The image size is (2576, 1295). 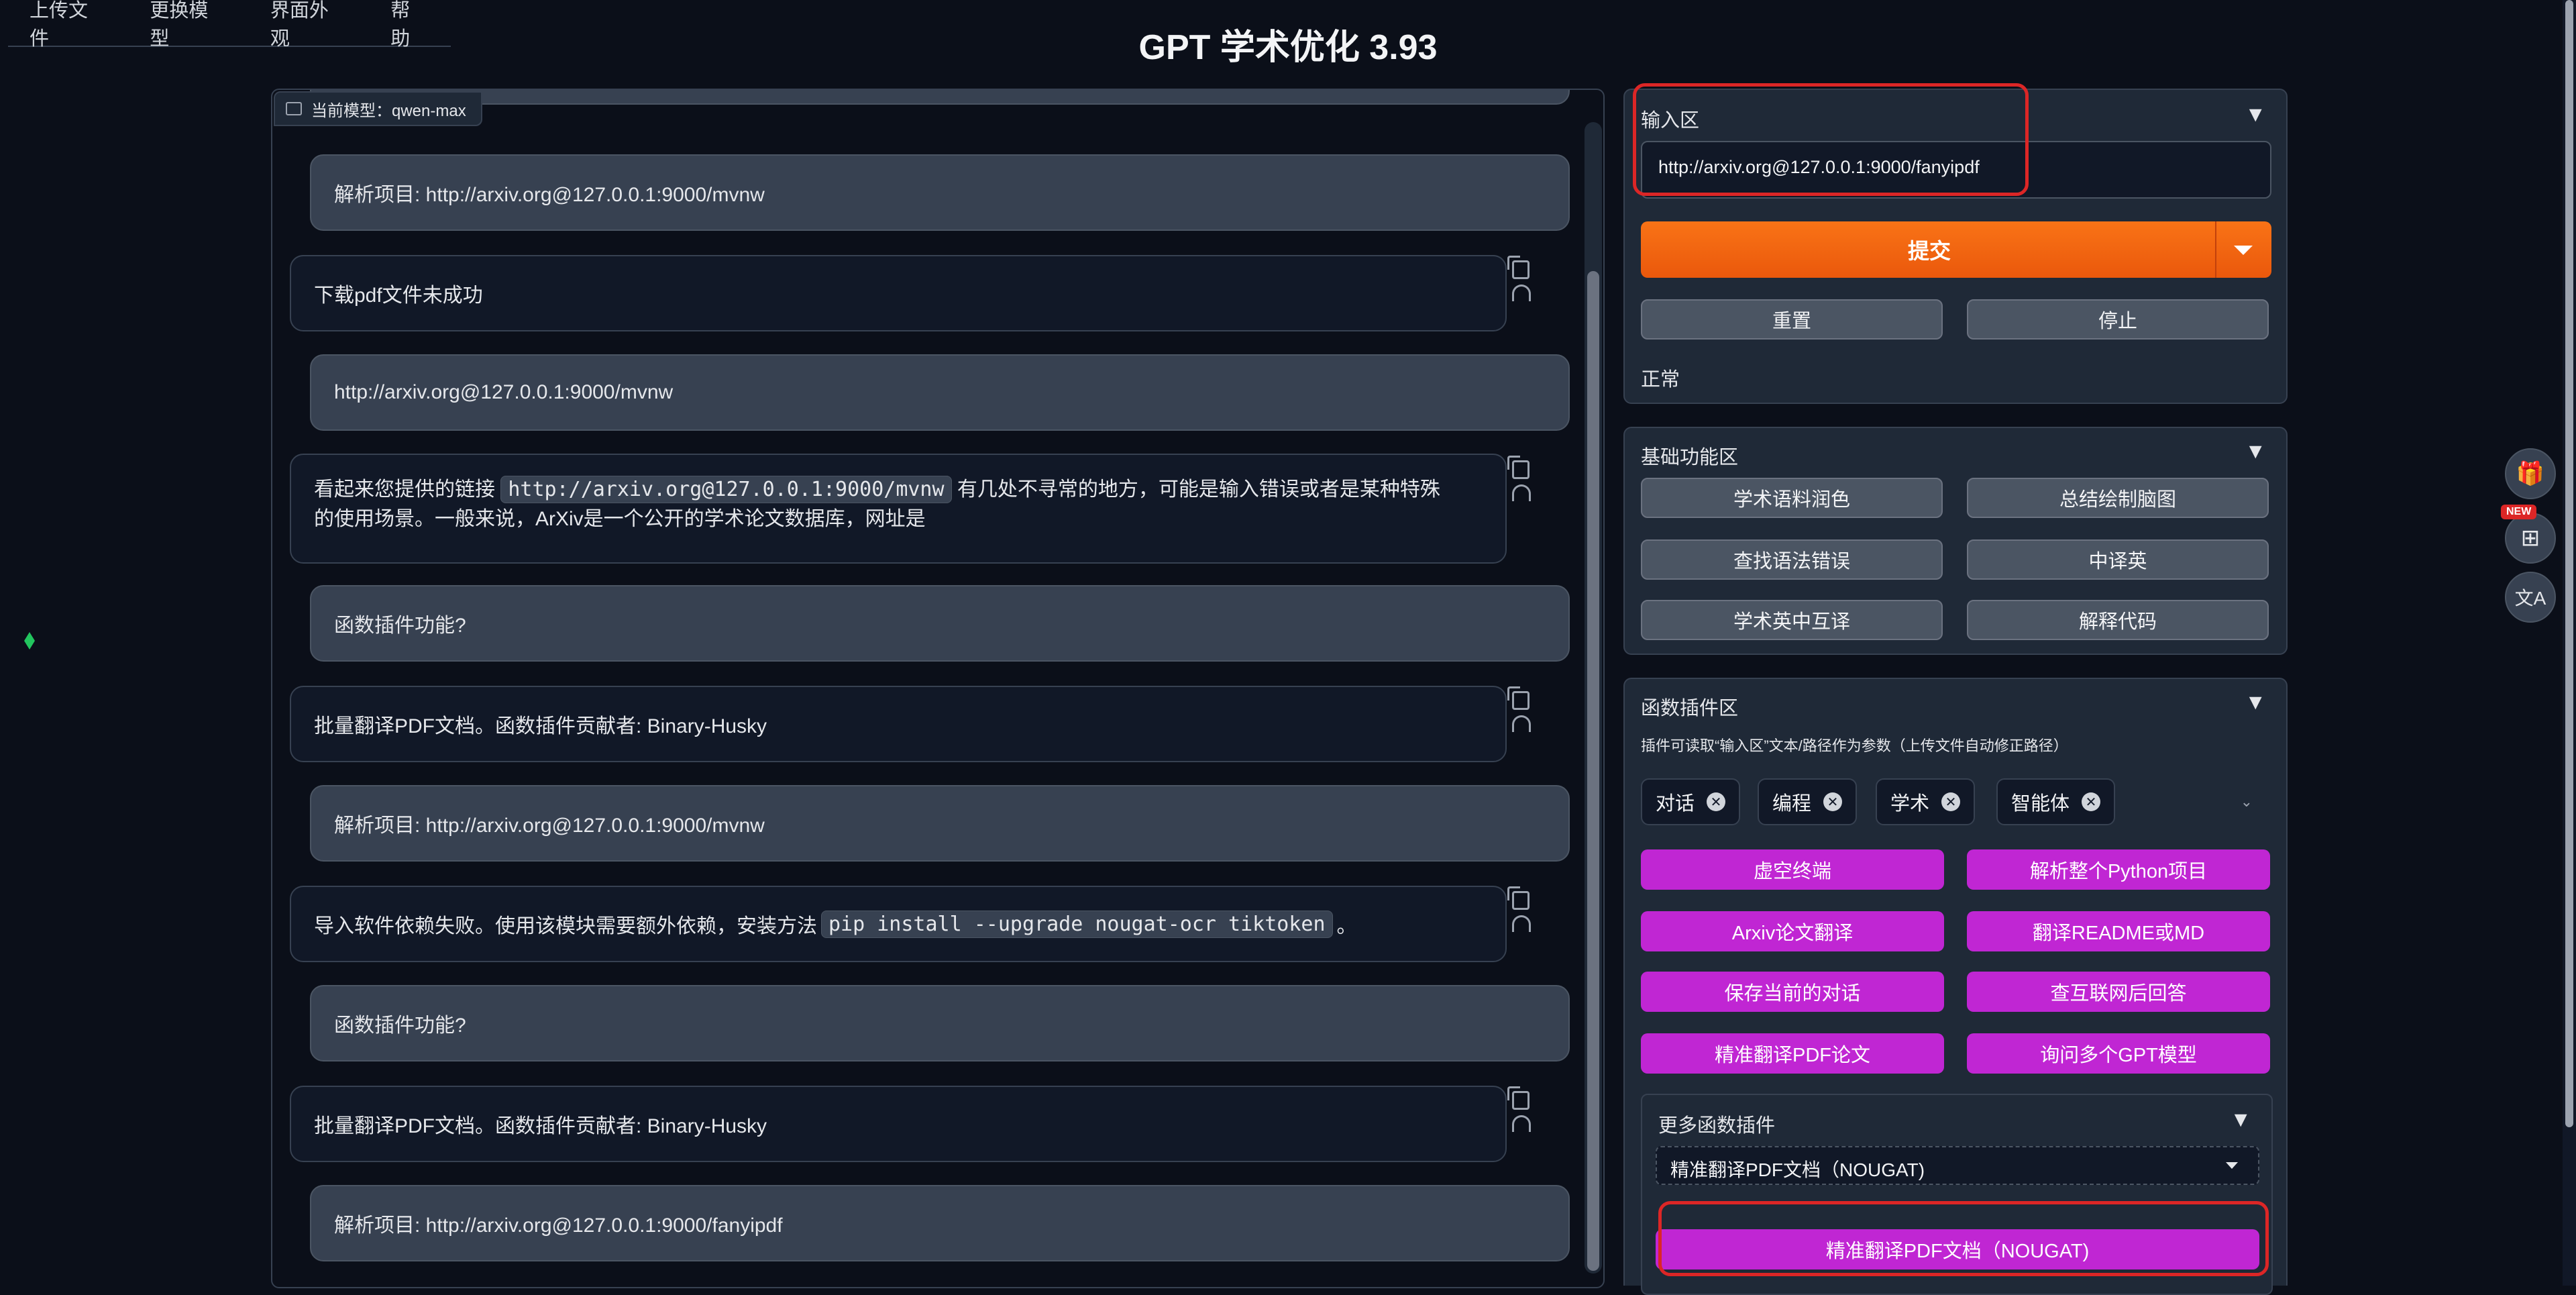 What do you see at coordinates (2118, 992) in the screenshot?
I see `web-search-answer-button: 查互联网后回答` at bounding box center [2118, 992].